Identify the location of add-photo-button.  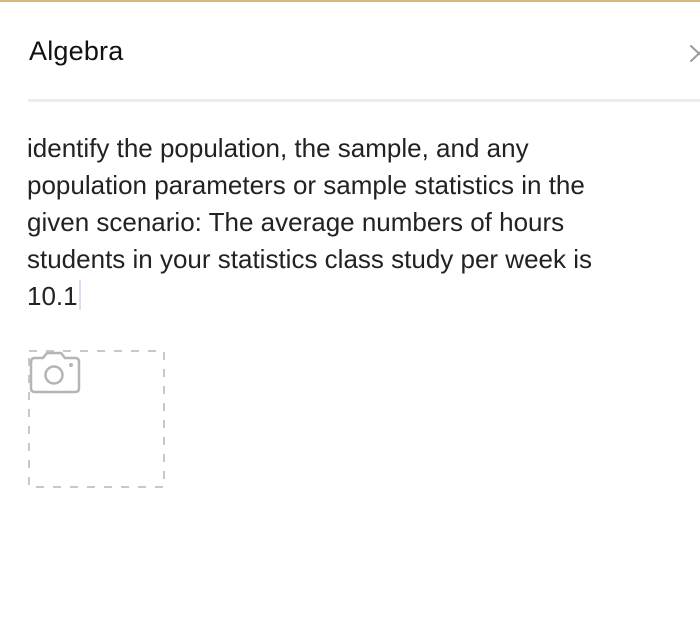
(96, 419).